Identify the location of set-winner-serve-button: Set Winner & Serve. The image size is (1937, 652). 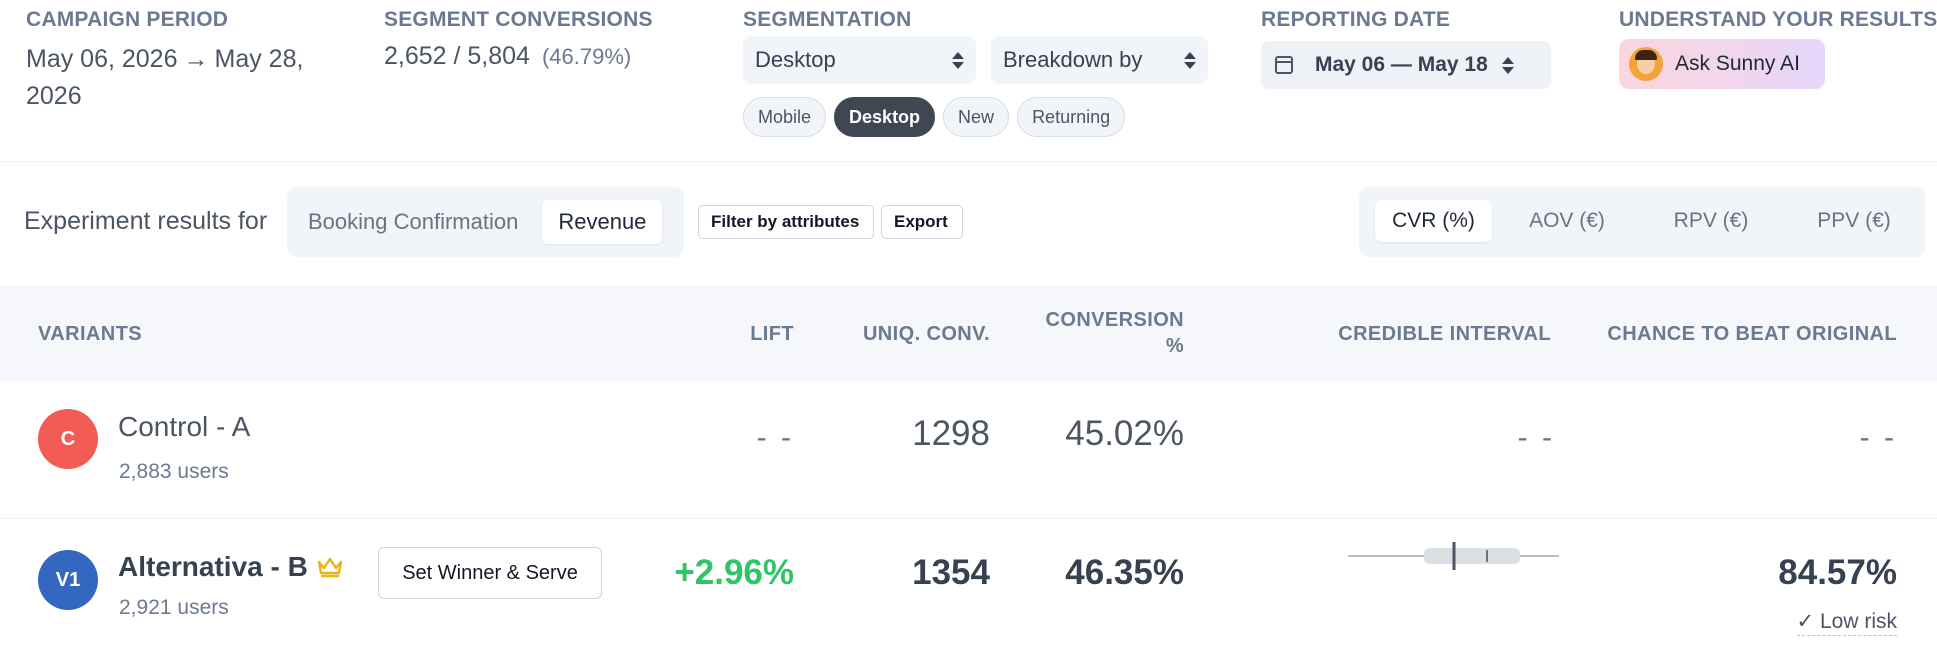
(490, 573).